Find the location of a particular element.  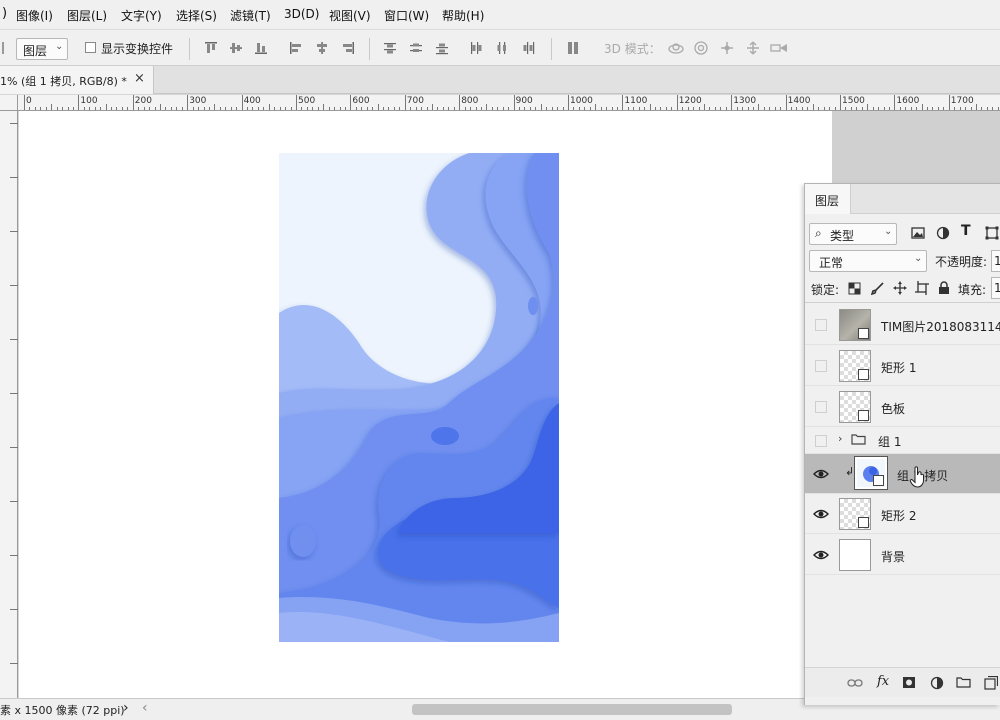

align-bottom-icon is located at coordinates (261, 48).